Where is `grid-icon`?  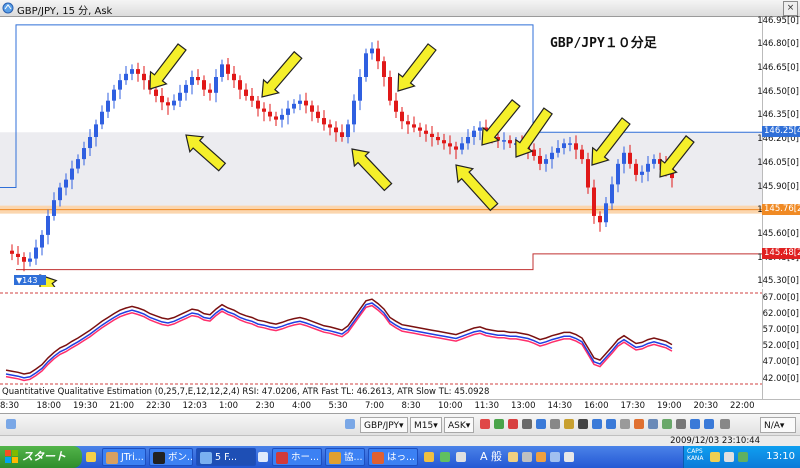 grid-icon is located at coordinates (625, 424).